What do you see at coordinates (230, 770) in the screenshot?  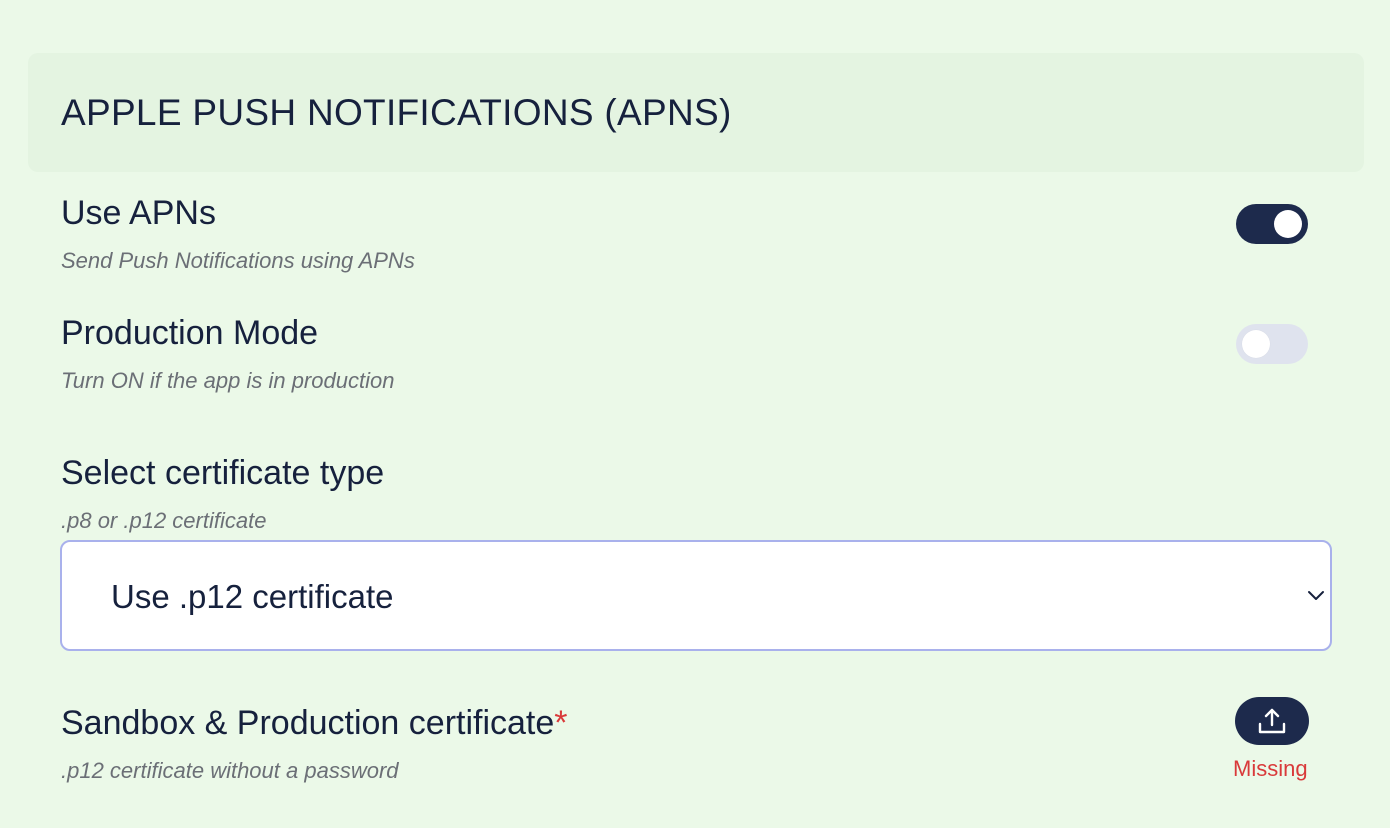 I see `certificate-upload-description: .p12 certificate without a password` at bounding box center [230, 770].